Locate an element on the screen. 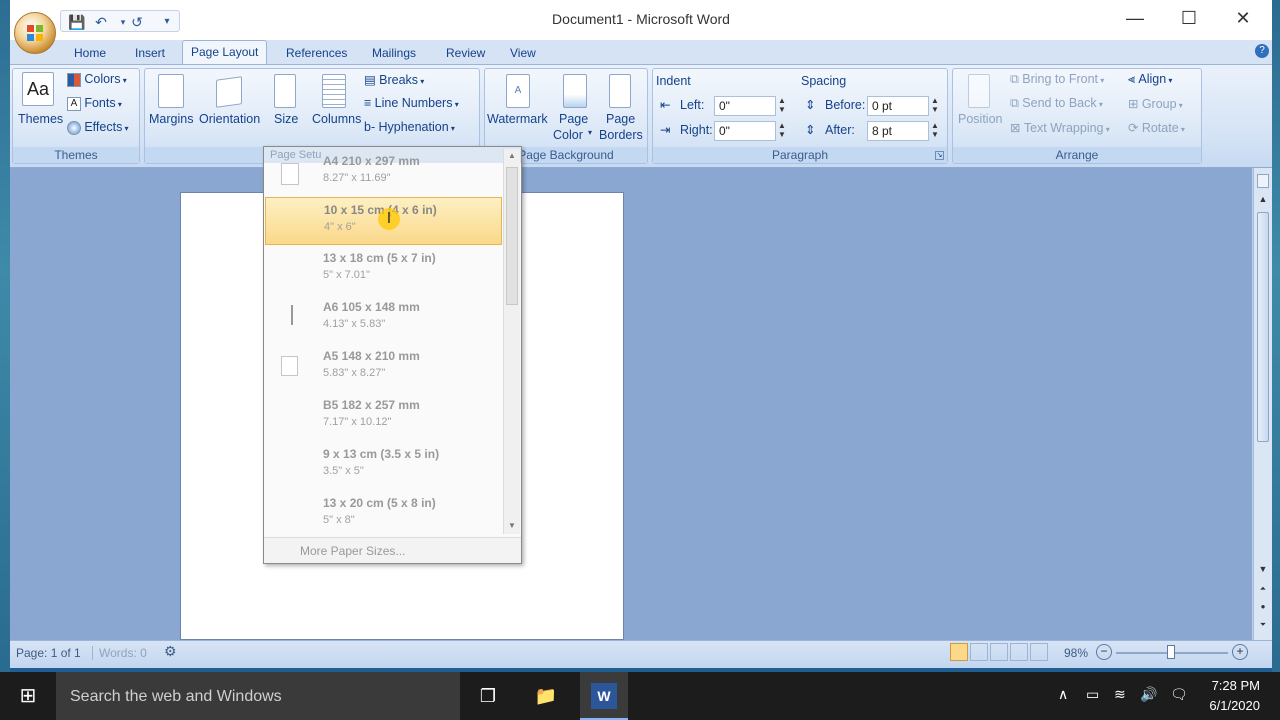 The image size is (1280, 720). select-browse-object-icon: ● is located at coordinates (1263, 608).